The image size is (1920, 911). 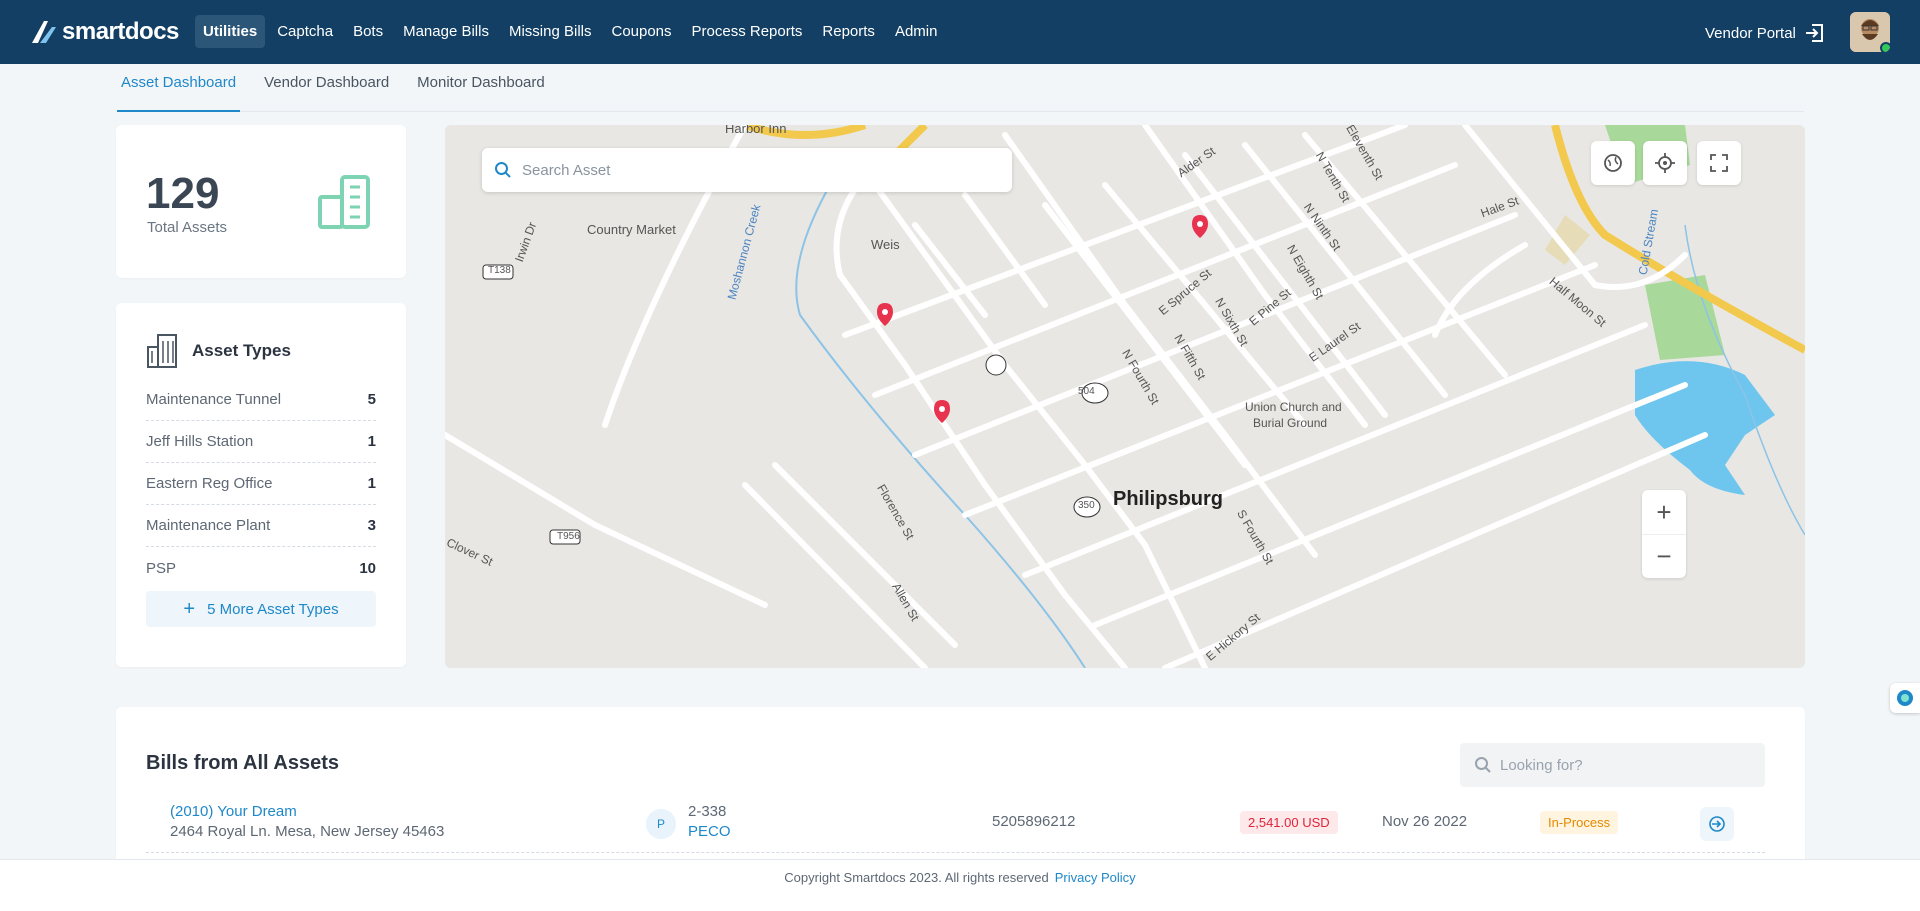 What do you see at coordinates (1425, 821) in the screenshot?
I see `bill-date: Nov 26 2022` at bounding box center [1425, 821].